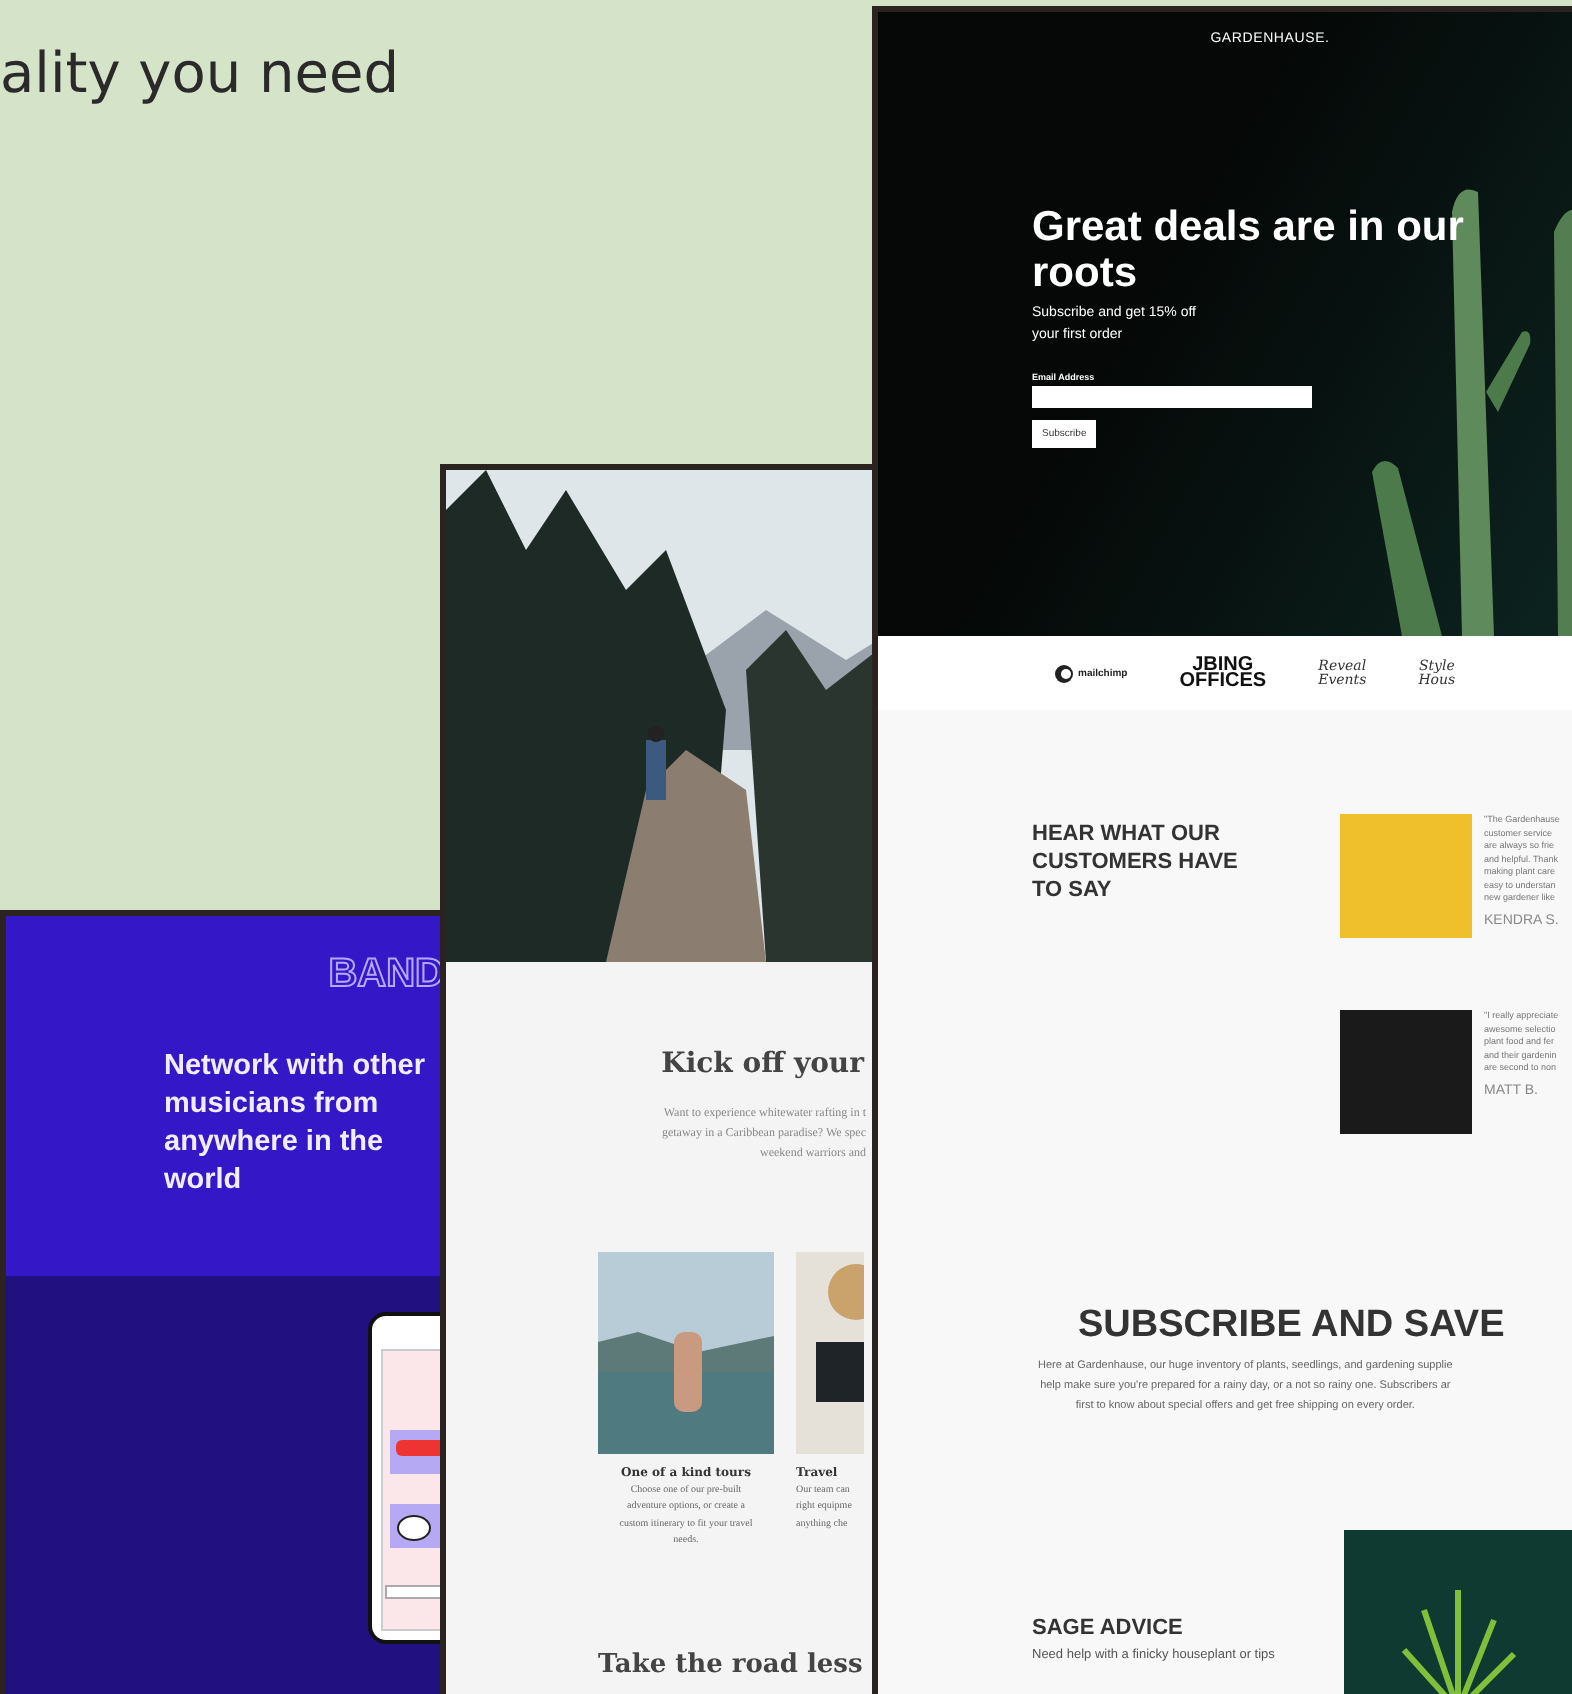 The height and width of the screenshot is (1694, 1572). Describe the element at coordinates (1249, 250) in the screenshot. I see `hero-heading: Great deals are in our roots` at that location.